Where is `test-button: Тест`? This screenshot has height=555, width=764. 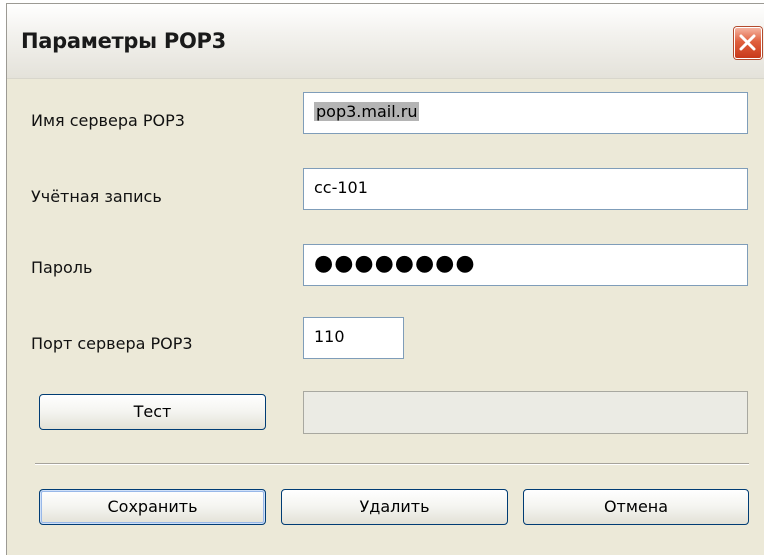 test-button: Тест is located at coordinates (152, 412).